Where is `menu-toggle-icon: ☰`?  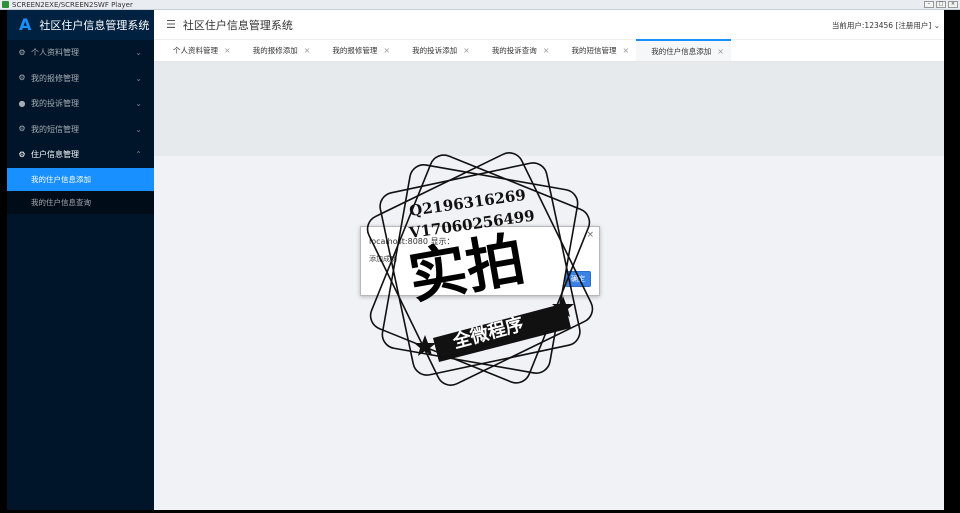 menu-toggle-icon: ☰ is located at coordinates (171, 24).